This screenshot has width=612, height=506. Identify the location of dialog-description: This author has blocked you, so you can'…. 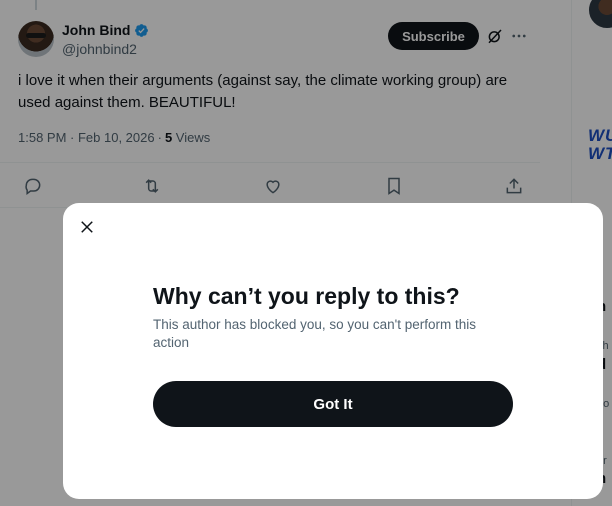
(314, 333).